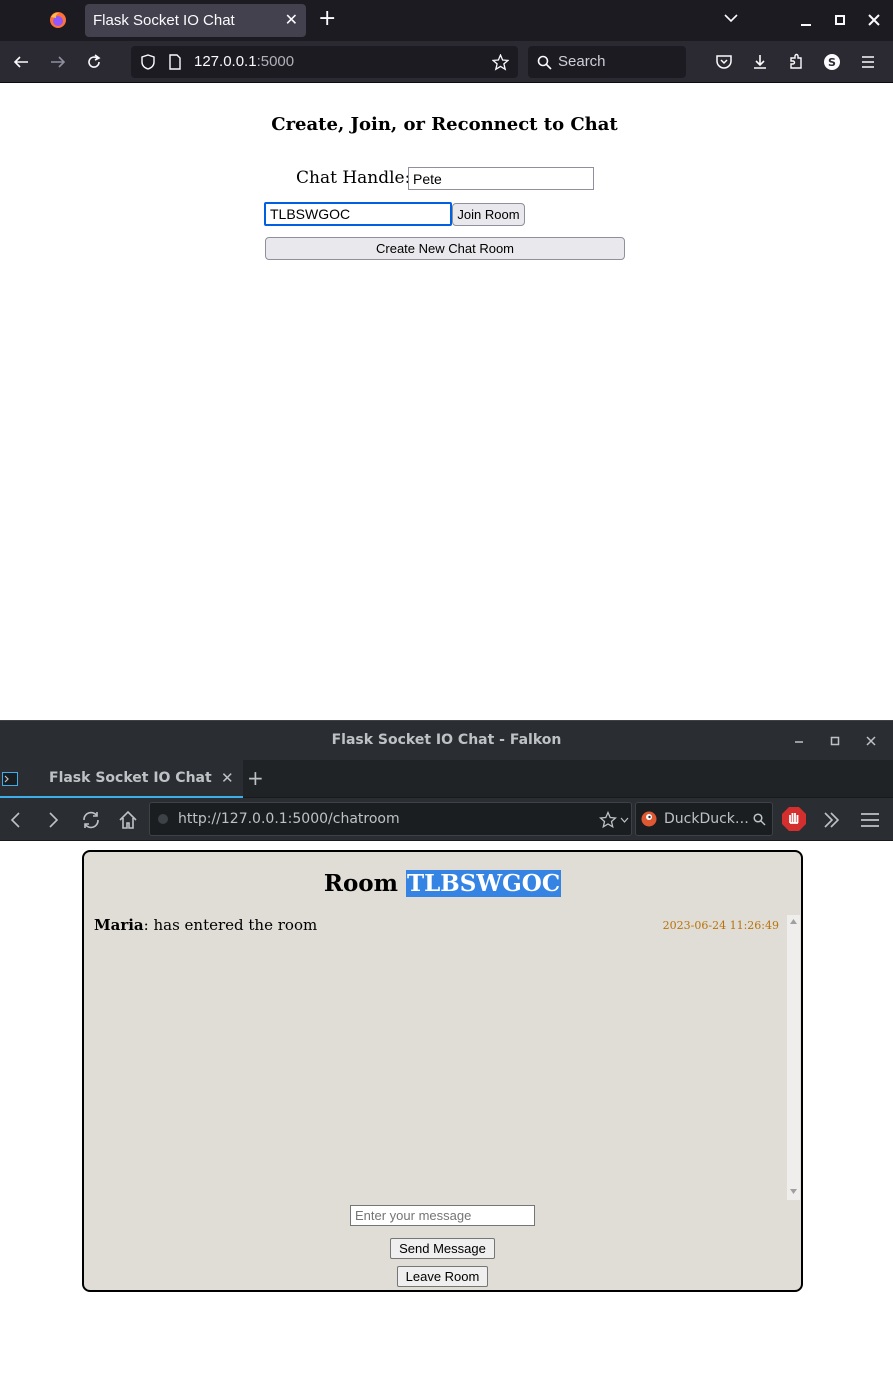 Image resolution: width=893 pixels, height=1376 pixels. I want to click on home-icon, so click(128, 820).